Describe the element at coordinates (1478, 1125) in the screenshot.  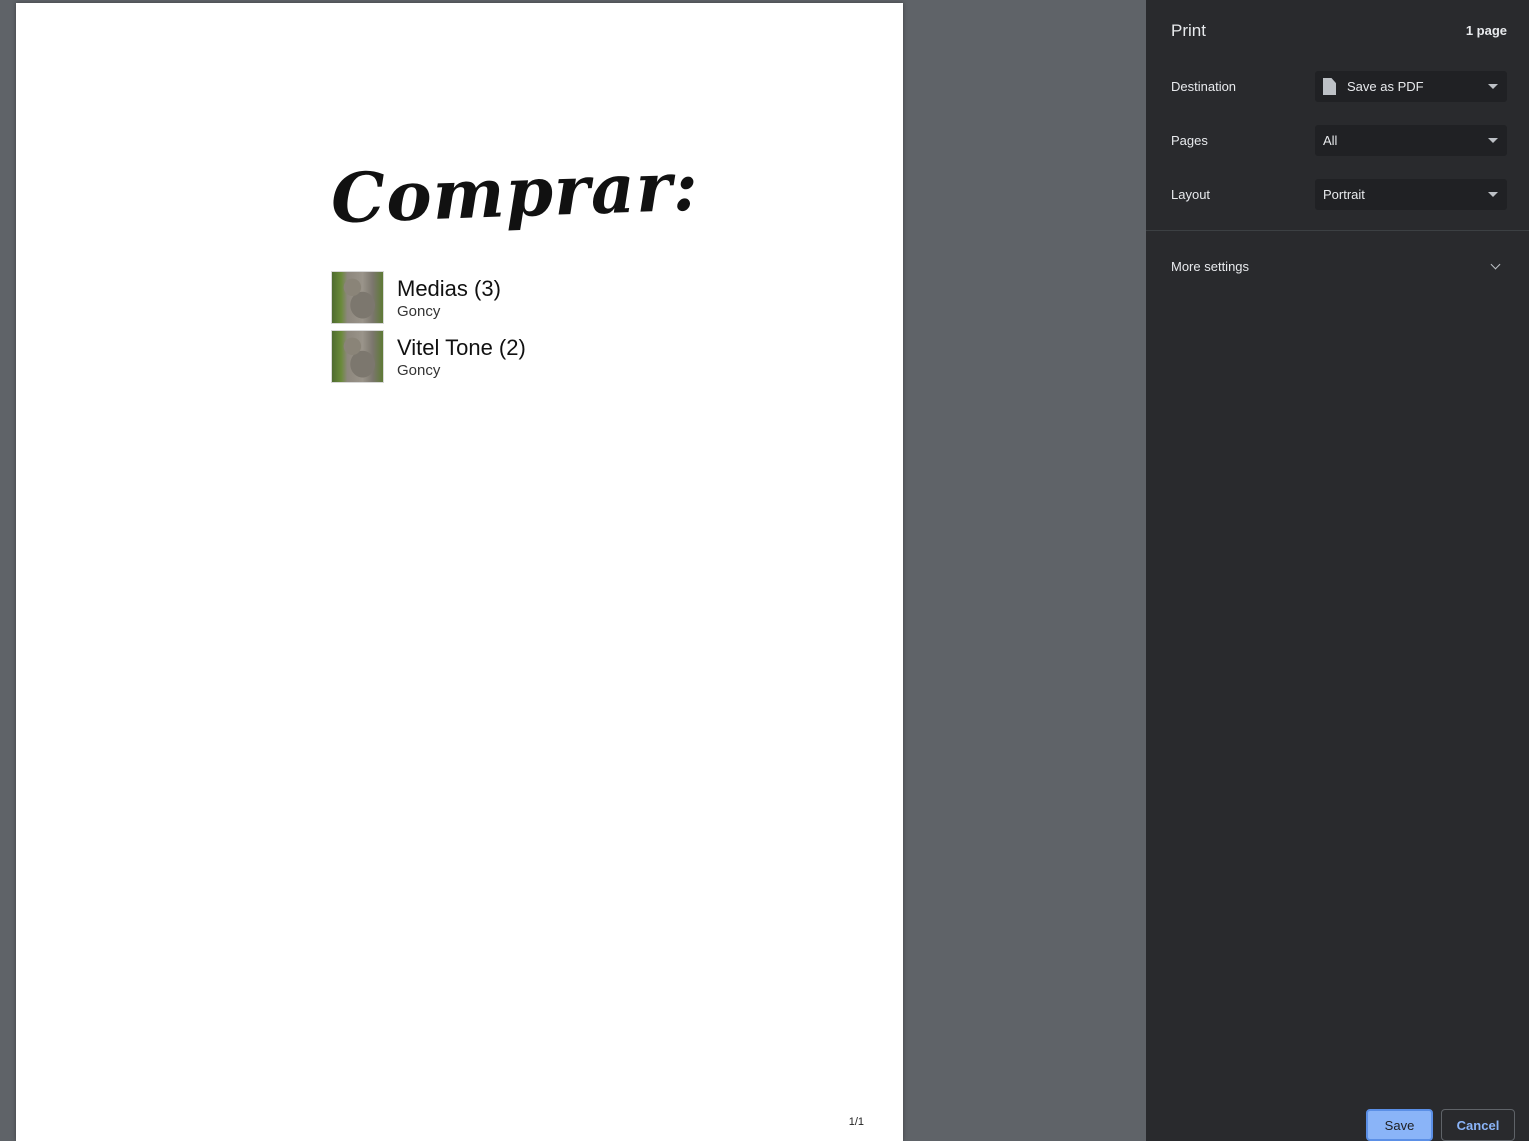
I see `cancel-button: Cancel` at that location.